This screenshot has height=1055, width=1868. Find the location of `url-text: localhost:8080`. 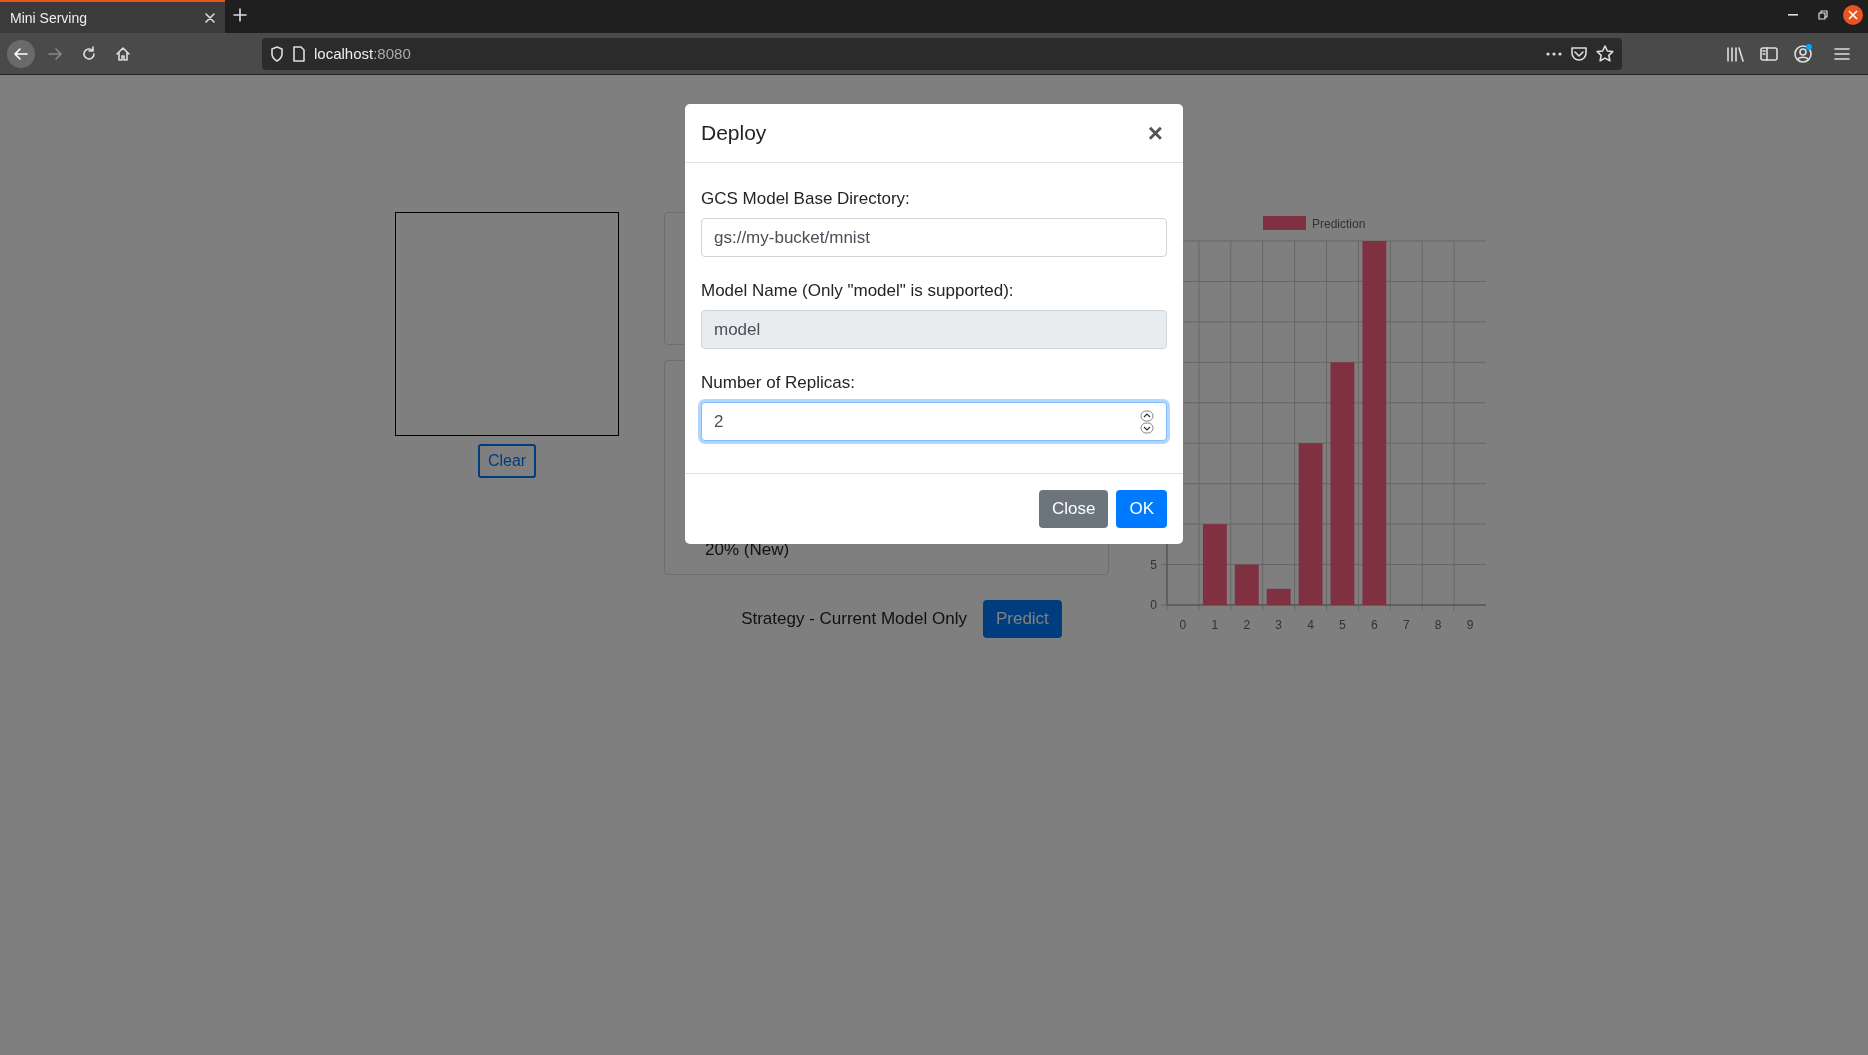

url-text: localhost:8080 is located at coordinates (362, 53).